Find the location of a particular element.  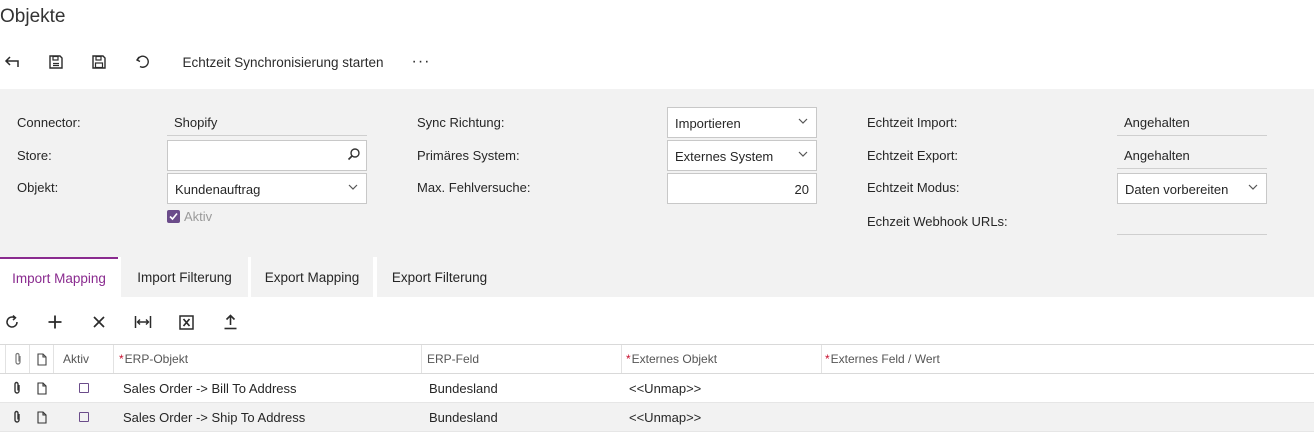

tab-bar-filler is located at coordinates (908, 277).